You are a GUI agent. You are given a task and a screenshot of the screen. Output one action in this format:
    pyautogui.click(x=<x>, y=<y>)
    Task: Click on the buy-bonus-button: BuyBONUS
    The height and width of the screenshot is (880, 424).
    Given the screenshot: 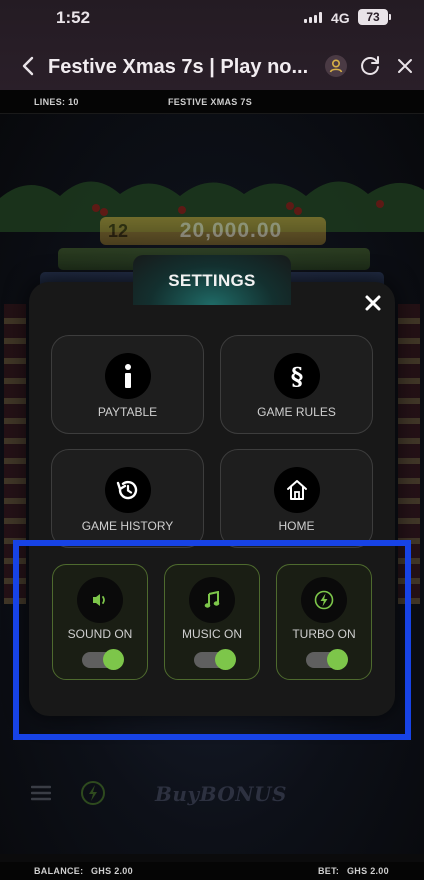 What is the action you would take?
    pyautogui.click(x=221, y=794)
    